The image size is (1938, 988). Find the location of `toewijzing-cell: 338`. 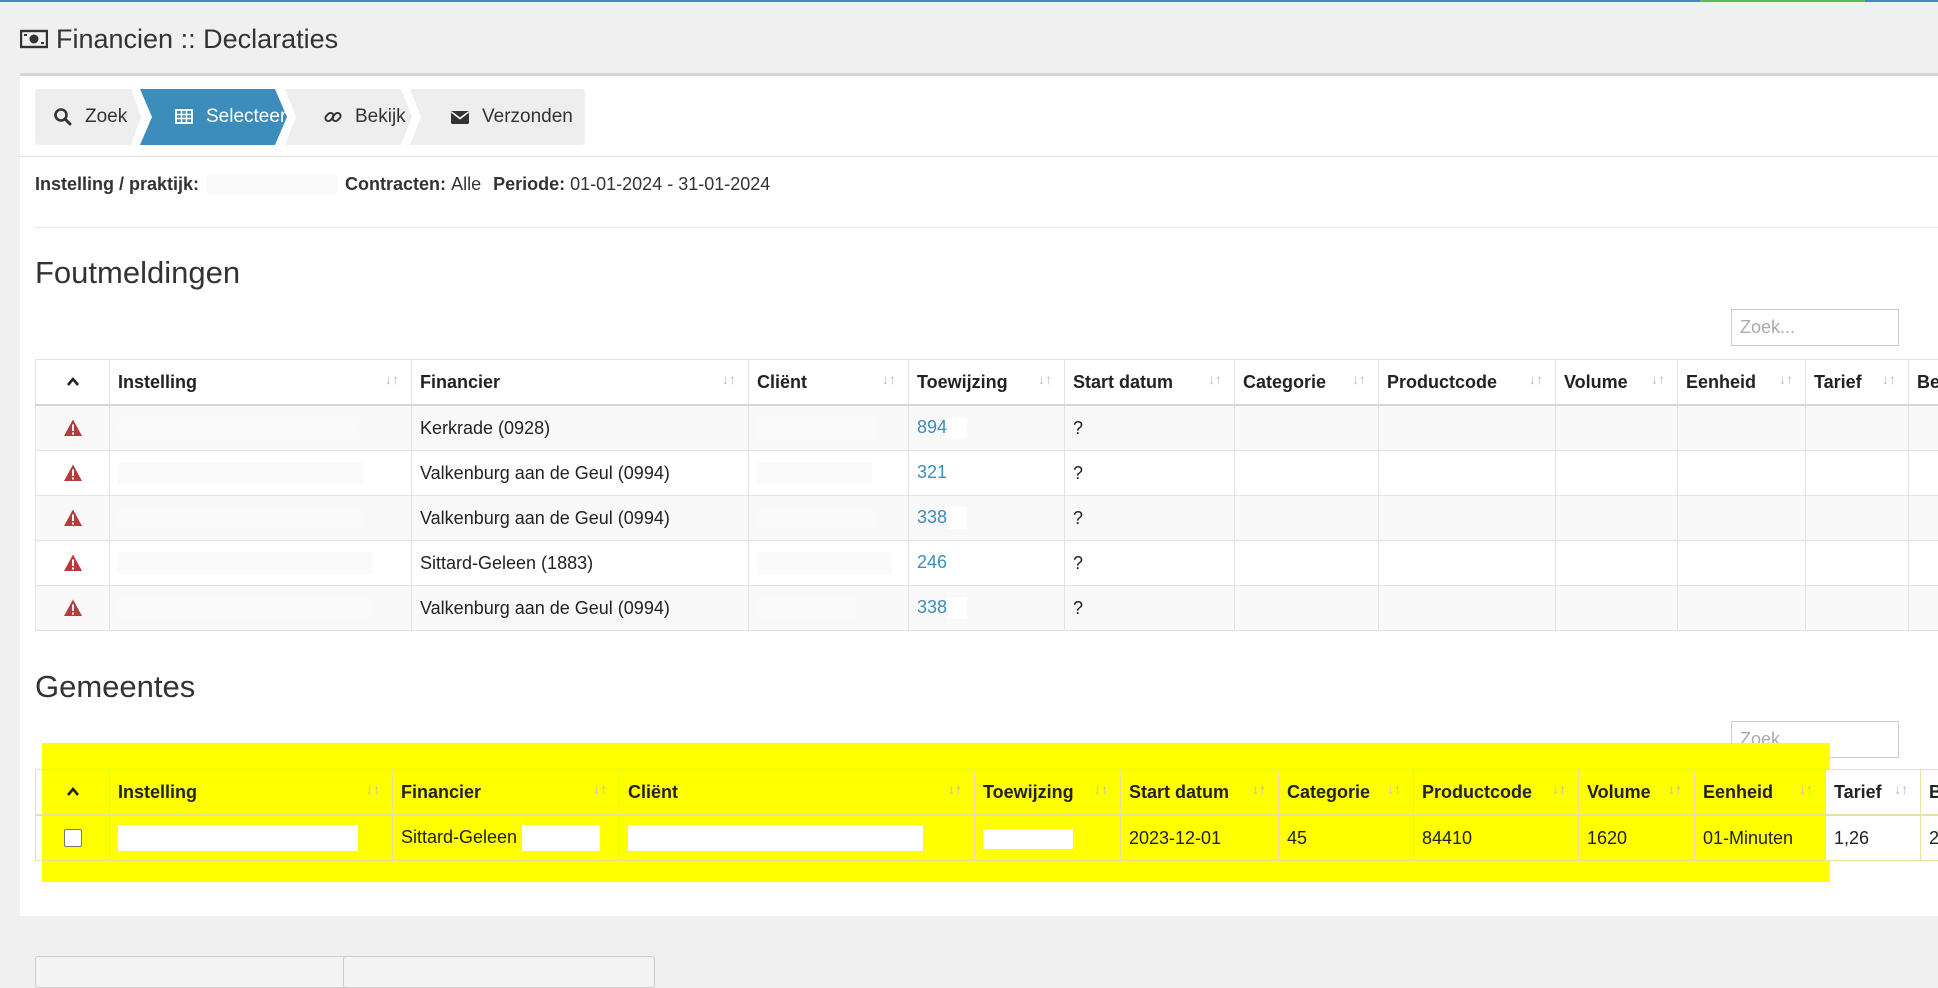

toewijzing-cell: 338 is located at coordinates (987, 608).